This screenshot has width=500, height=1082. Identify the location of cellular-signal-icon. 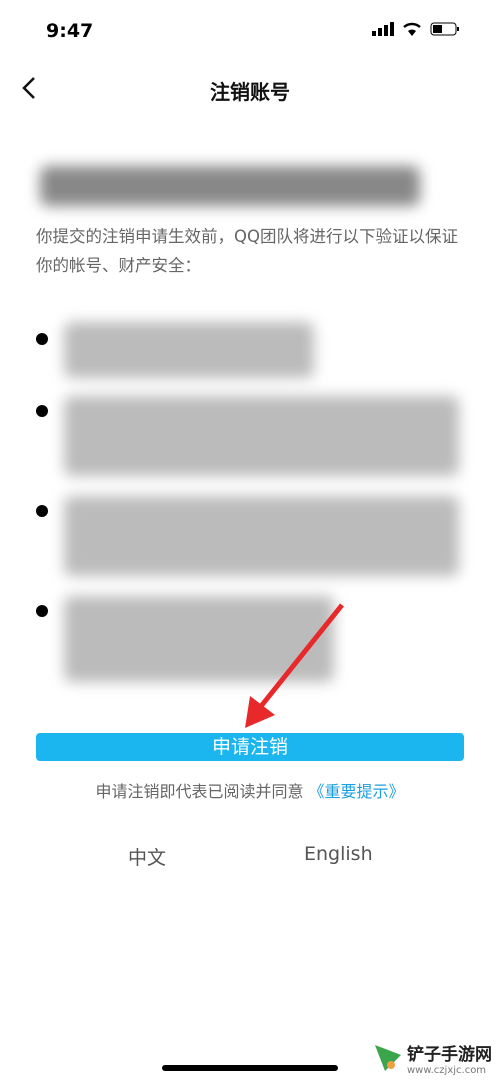
(383, 29).